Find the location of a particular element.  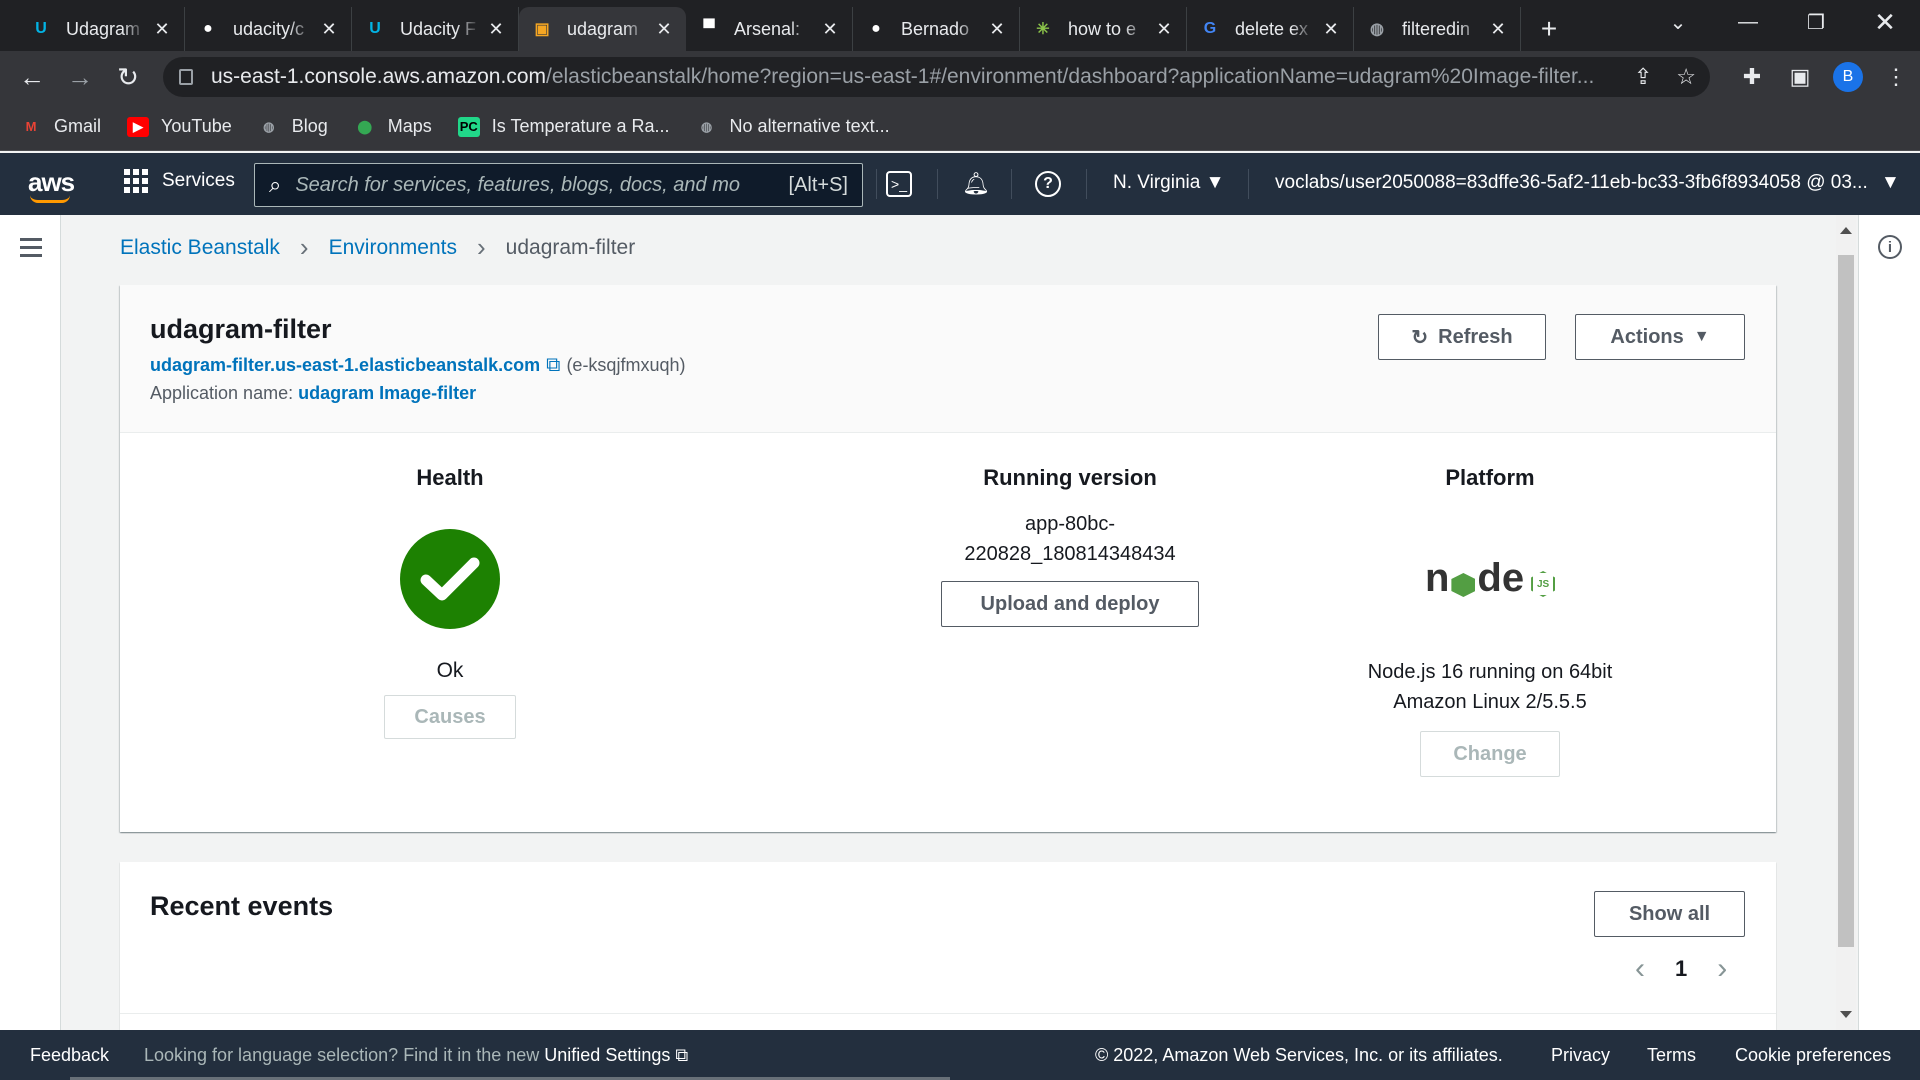

tab-search-icon: ⌄ is located at coordinates (1678, 22).